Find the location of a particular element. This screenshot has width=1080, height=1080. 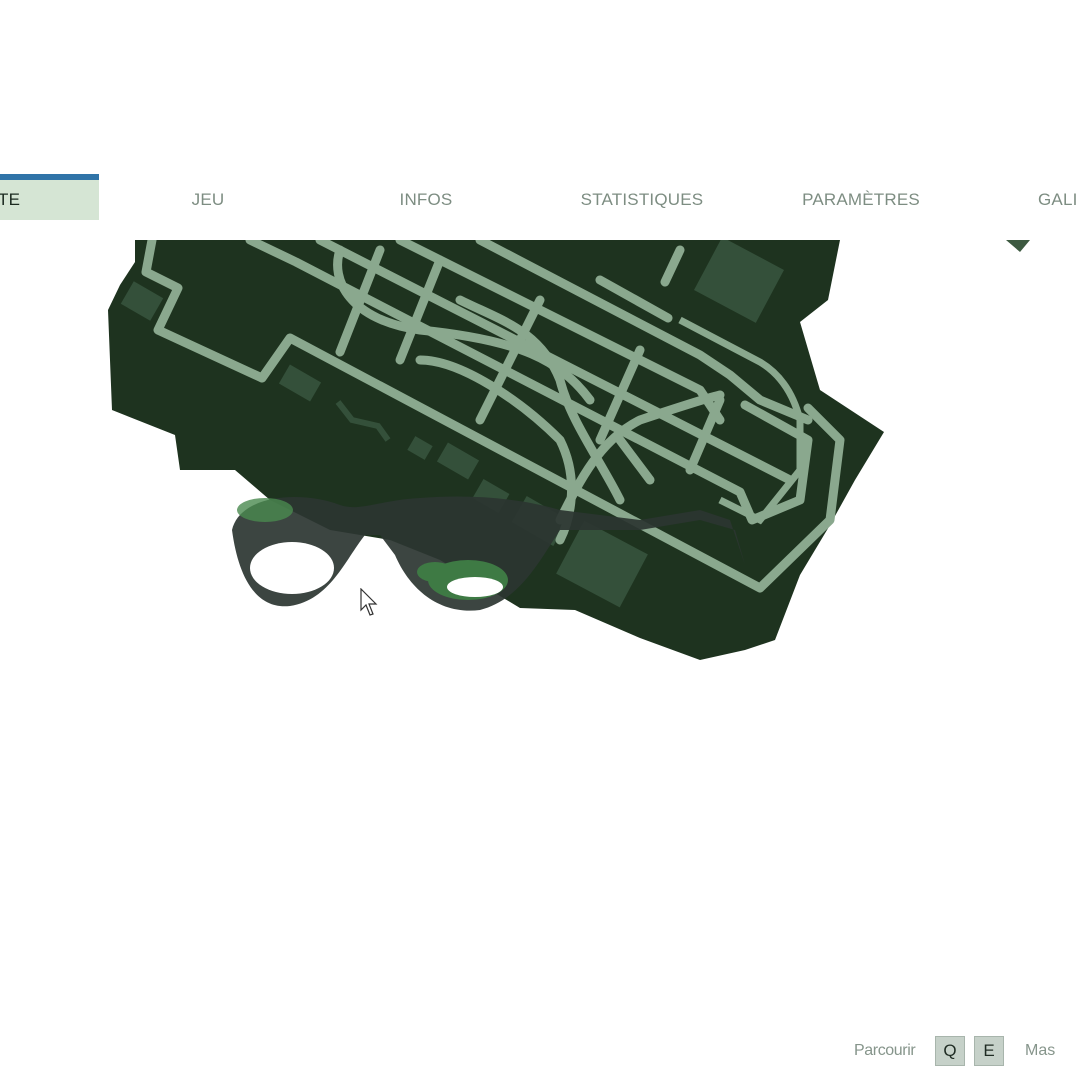

key-e-button: E is located at coordinates (989, 1051).